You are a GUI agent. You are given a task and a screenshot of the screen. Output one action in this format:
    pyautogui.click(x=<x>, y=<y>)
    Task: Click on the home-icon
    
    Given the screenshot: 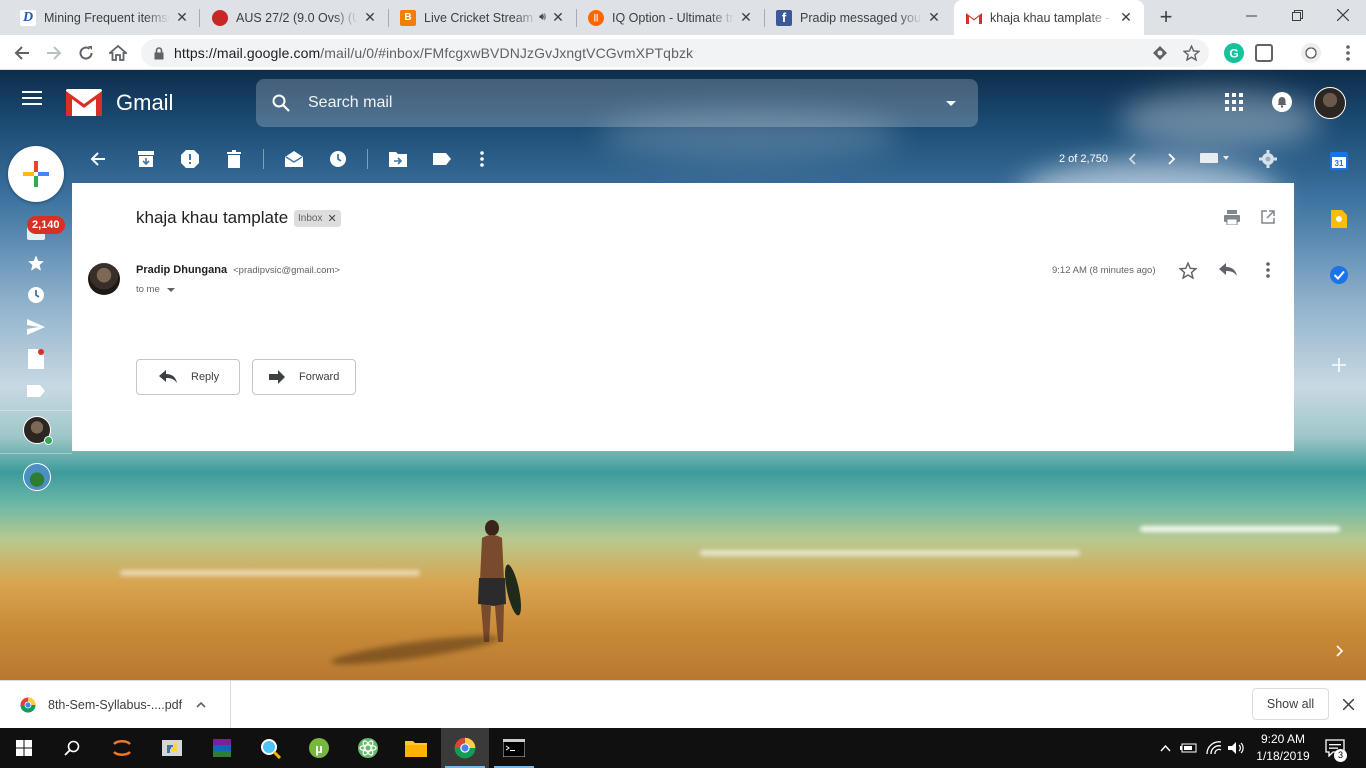 What is the action you would take?
    pyautogui.click(x=118, y=53)
    